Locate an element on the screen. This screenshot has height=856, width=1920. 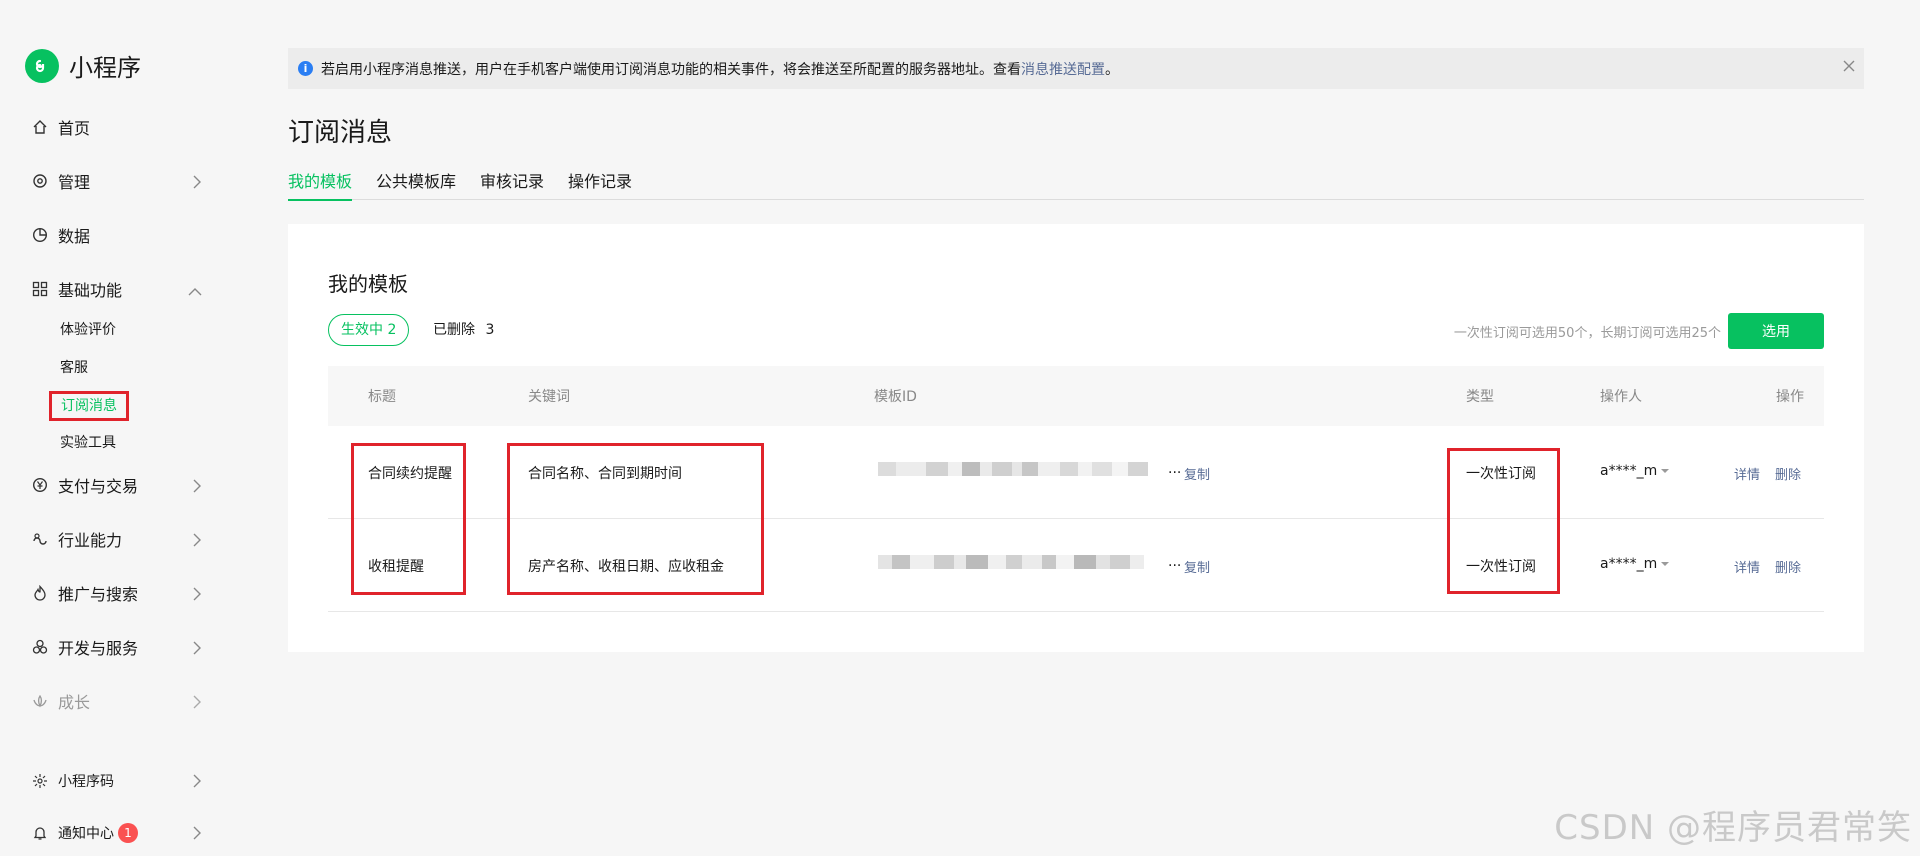
filter-deleted-count: 3 is located at coordinates (490, 330).